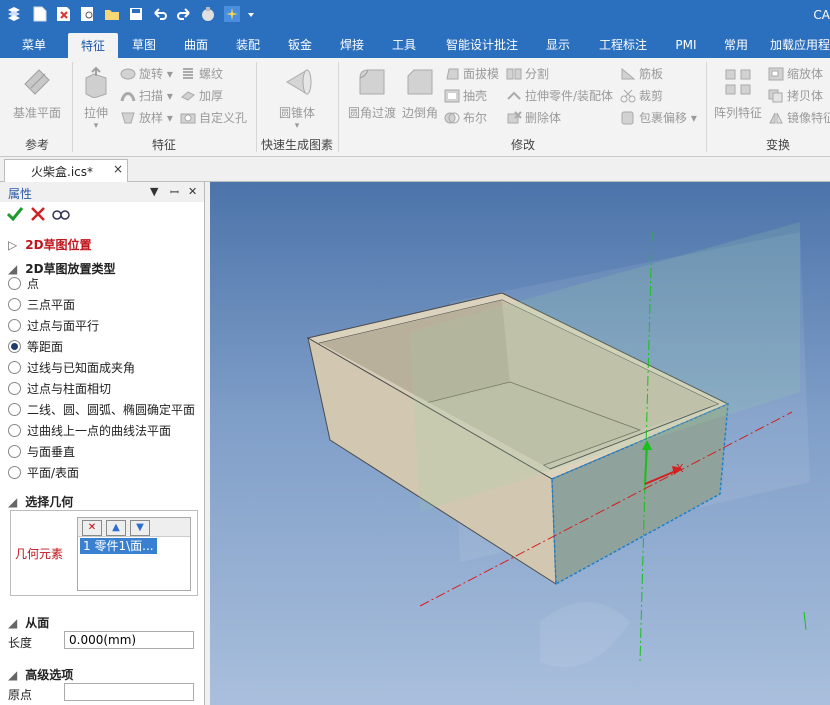 Image resolution: width=830 pixels, height=705 pixels. I want to click on open-folder-icon, so click(112, 14).